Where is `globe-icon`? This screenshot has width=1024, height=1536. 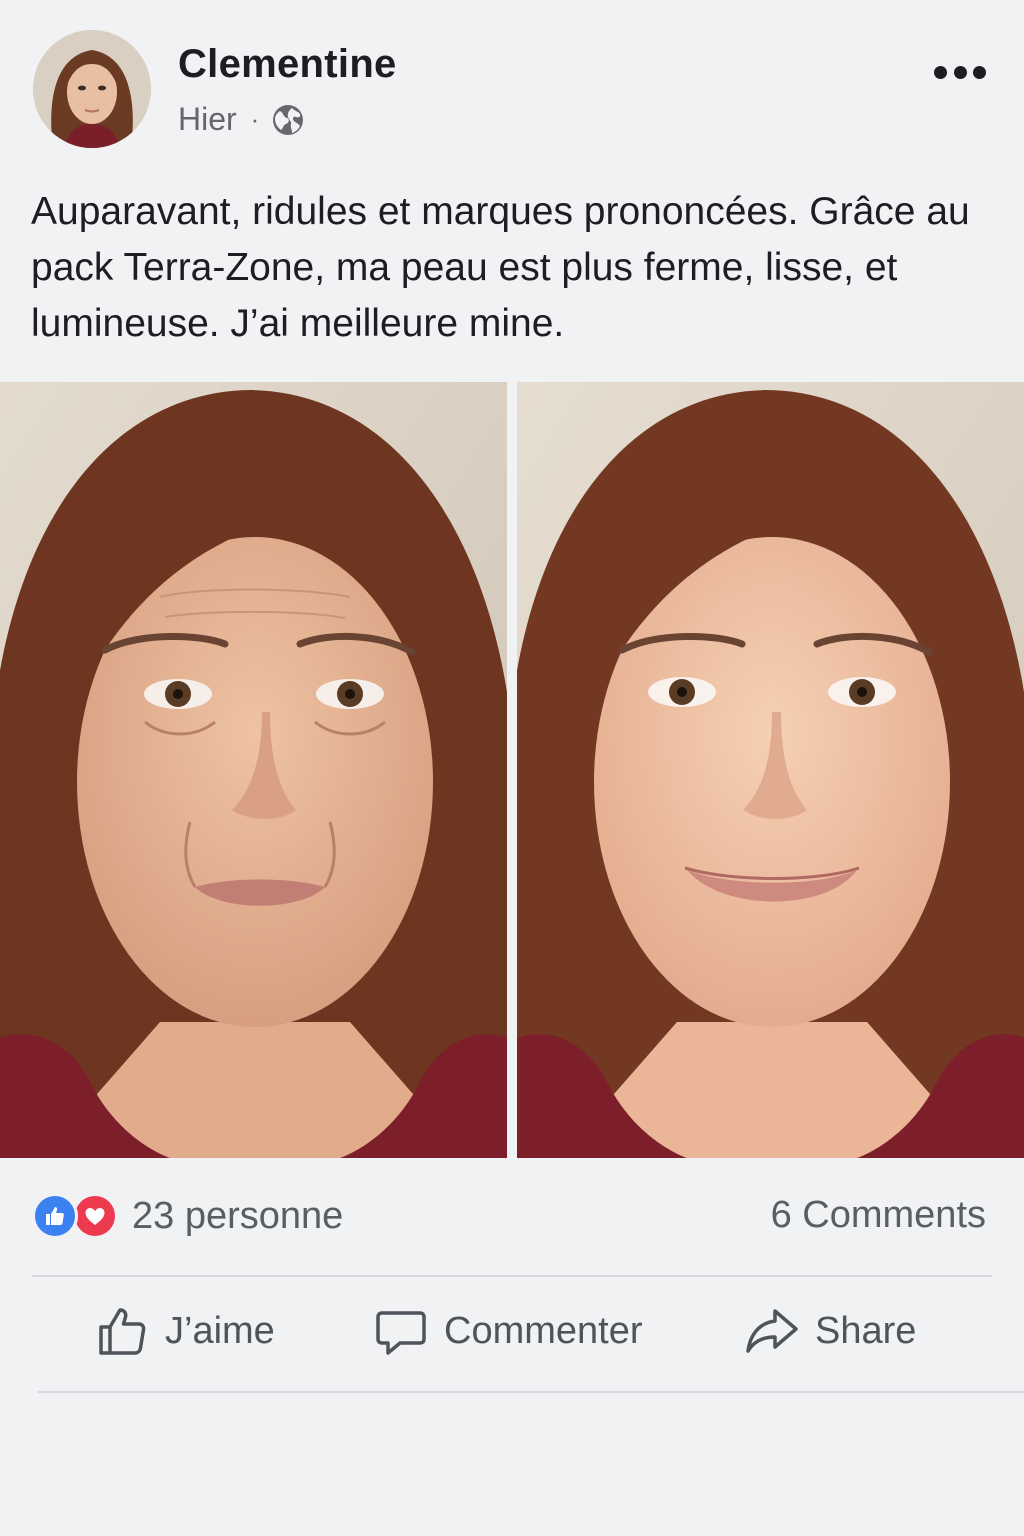 globe-icon is located at coordinates (288, 120).